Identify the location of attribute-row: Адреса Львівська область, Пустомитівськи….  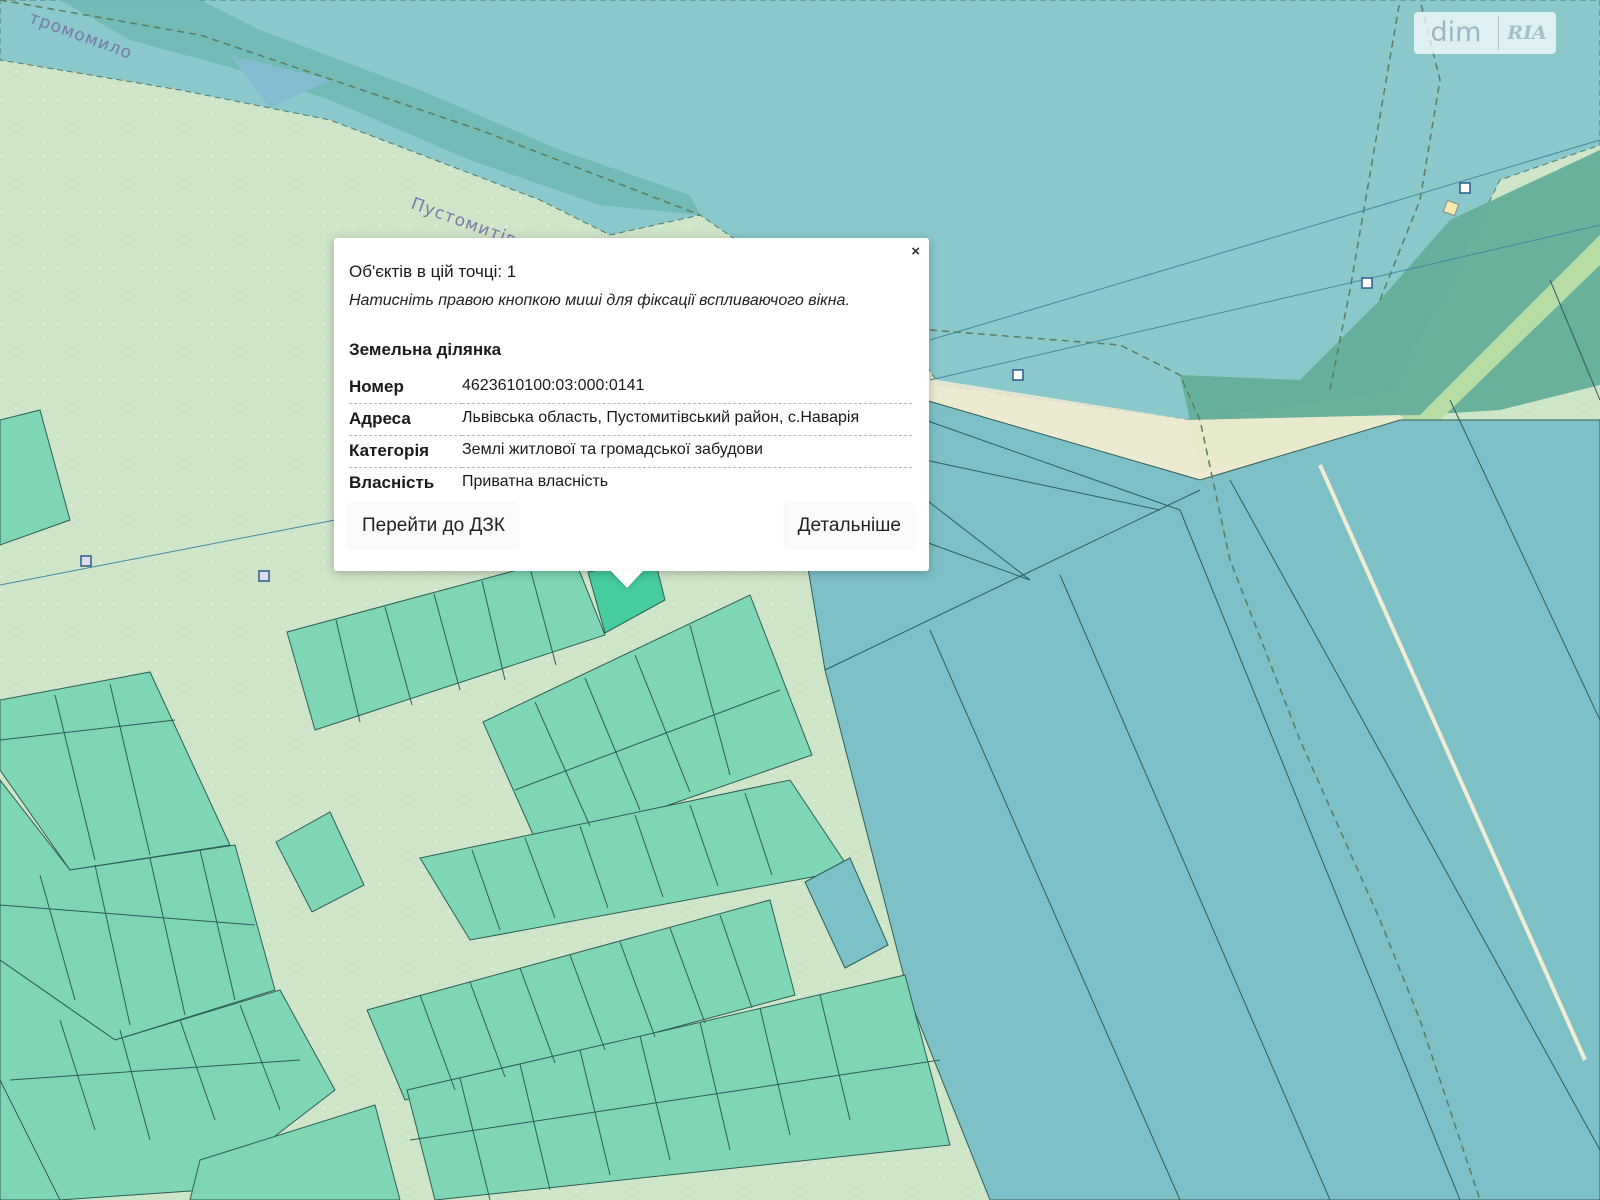
(630, 419).